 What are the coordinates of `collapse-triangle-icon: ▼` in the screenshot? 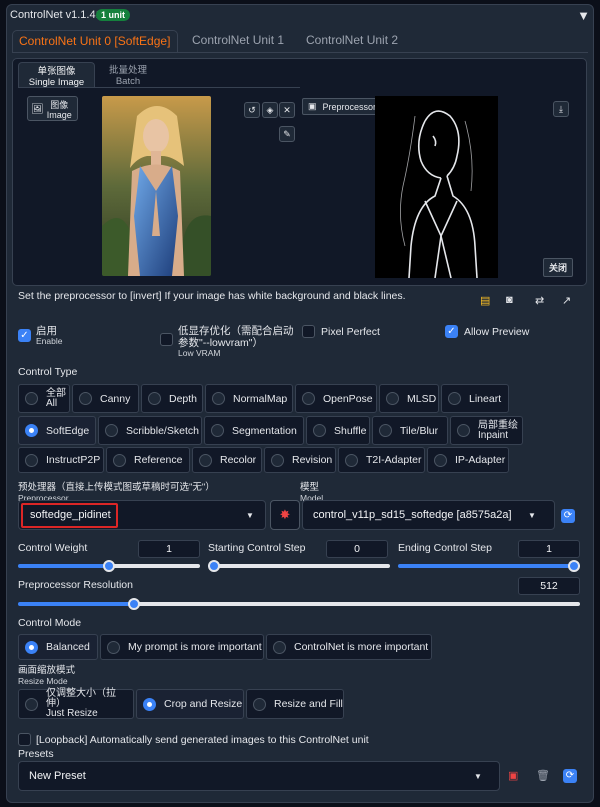 It's located at (583, 15).